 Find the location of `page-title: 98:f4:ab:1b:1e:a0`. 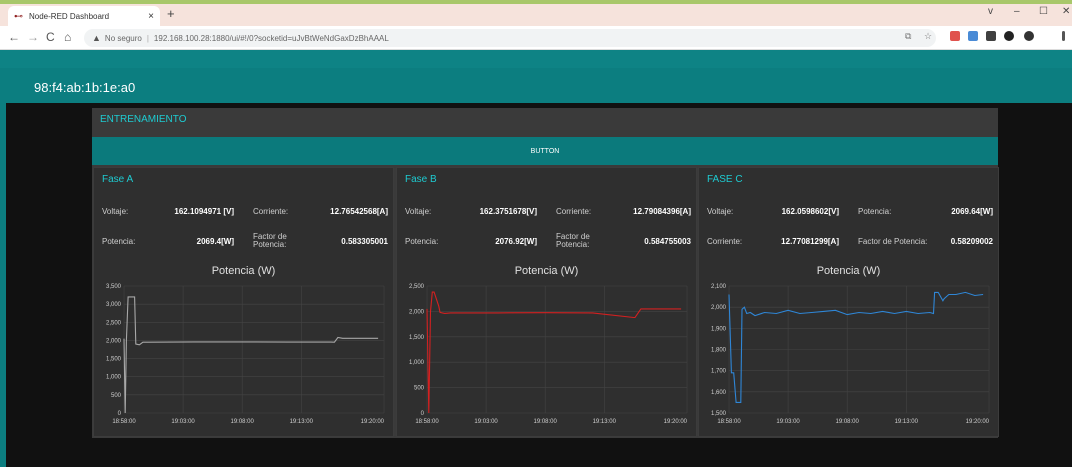

page-title: 98:f4:ab:1b:1e:a0 is located at coordinates (85, 87).